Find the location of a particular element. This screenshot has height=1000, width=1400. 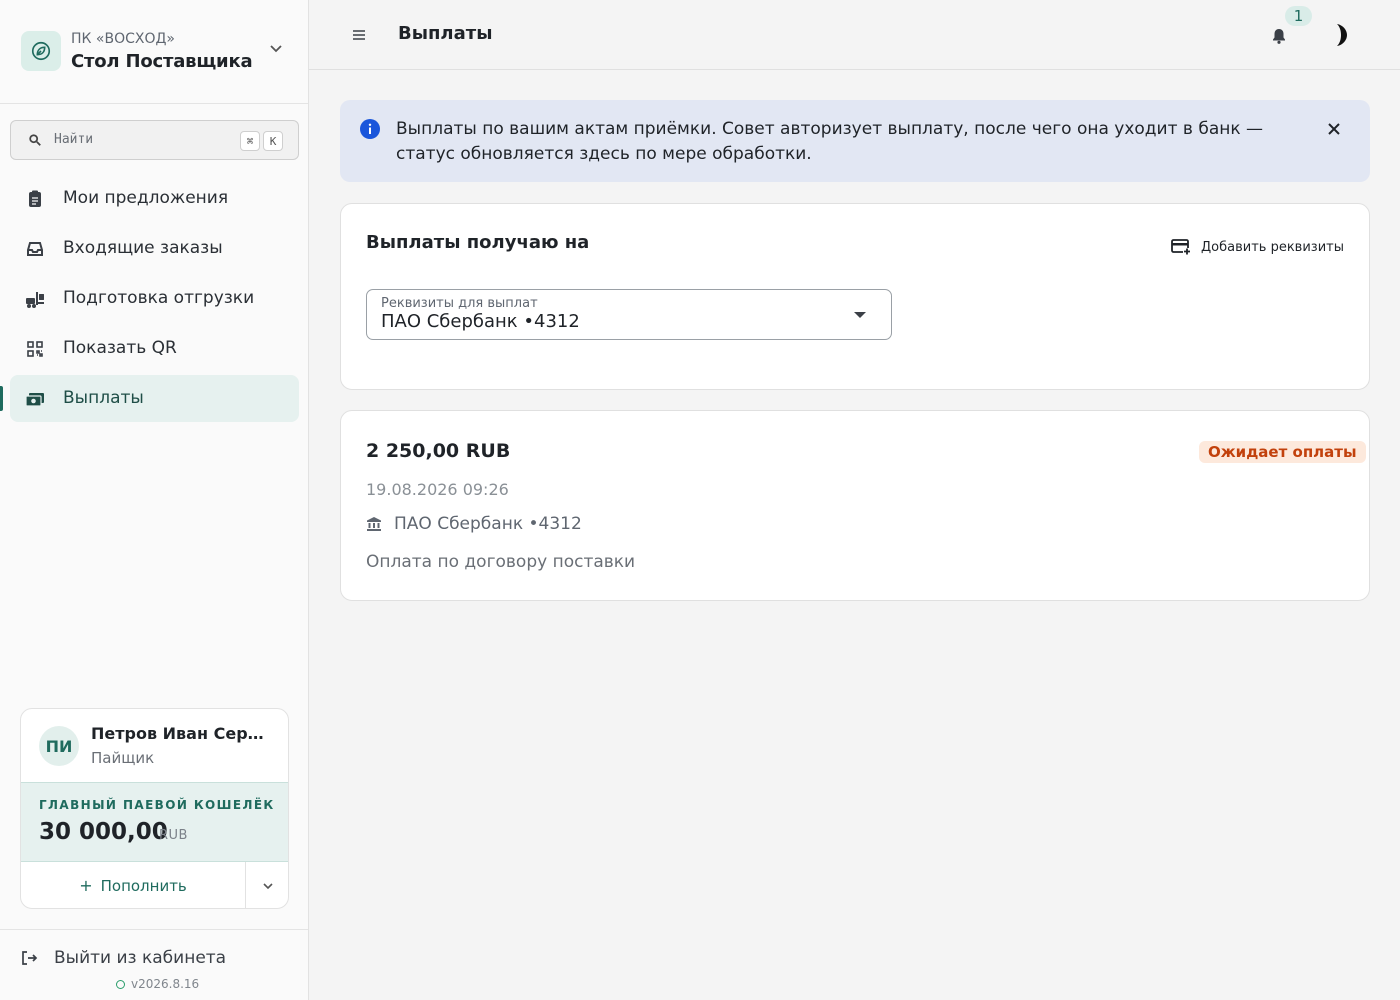

org-name: Стол Поставщика is located at coordinates (162, 61).